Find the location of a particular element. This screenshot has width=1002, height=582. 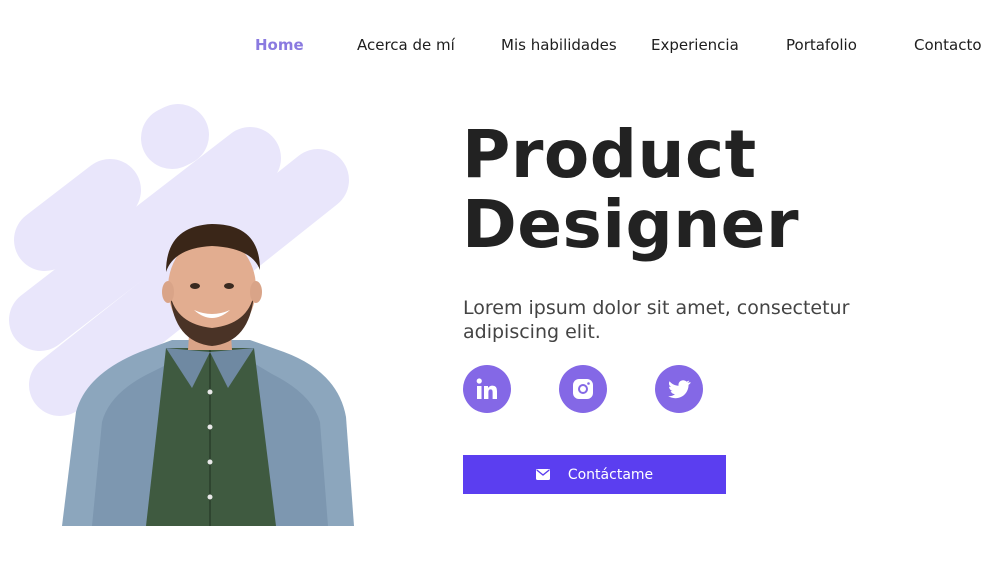

twitter-button is located at coordinates (679, 389).